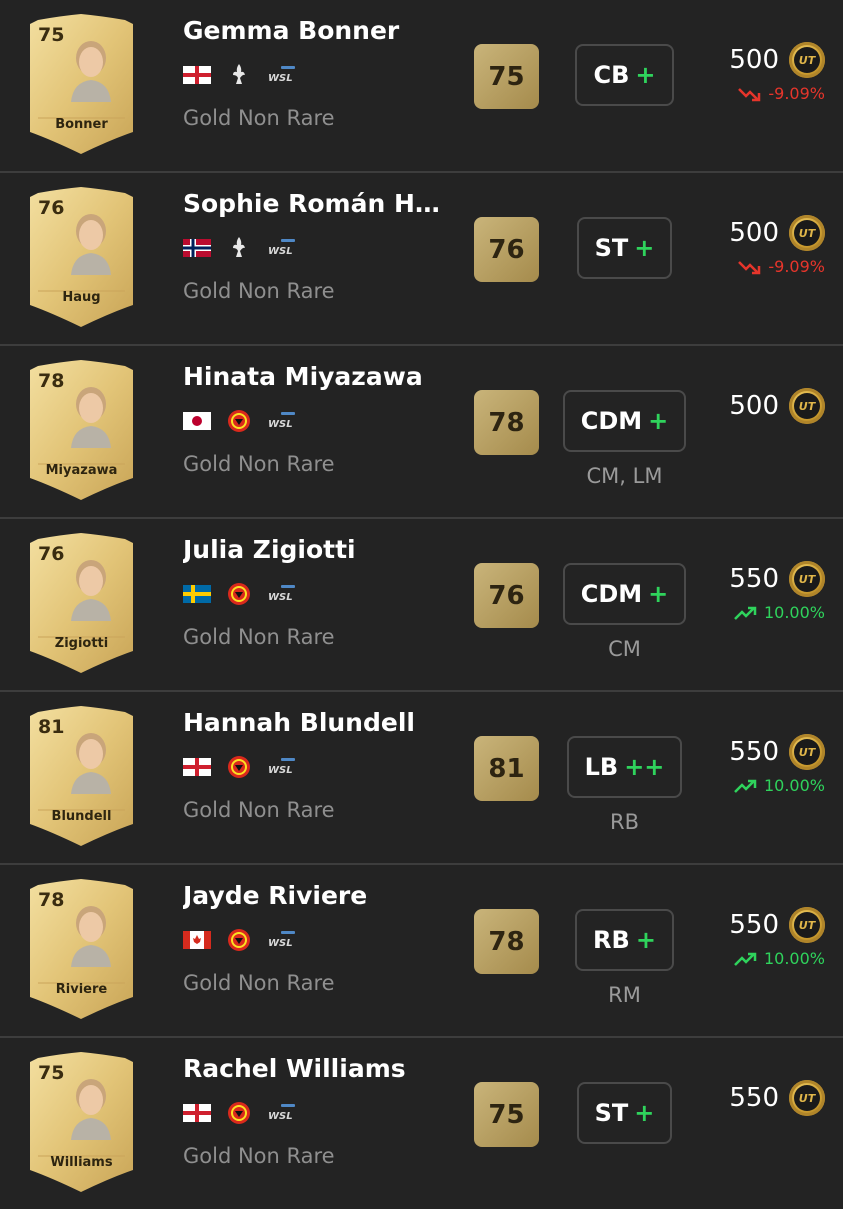  What do you see at coordinates (318, 764) in the screenshot?
I see `player-info: Hannah Blundell WSL Gold Non Rare` at bounding box center [318, 764].